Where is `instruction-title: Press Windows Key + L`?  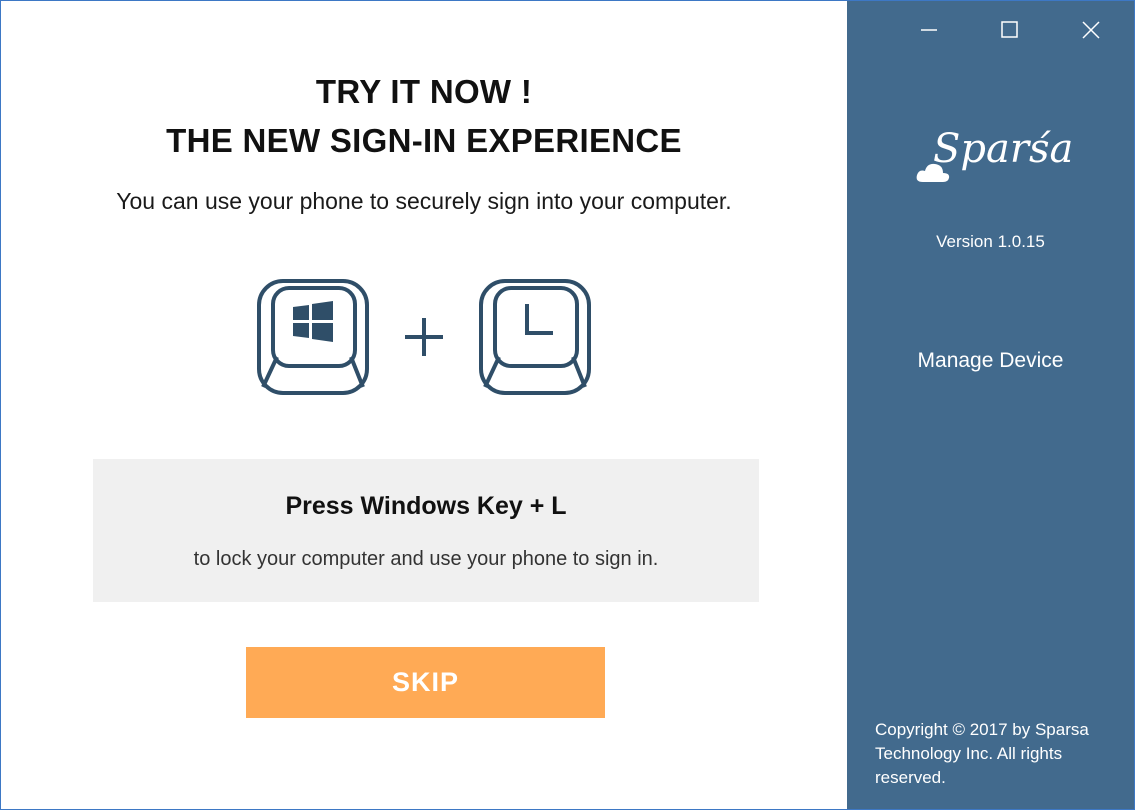
instruction-title: Press Windows Key + L is located at coordinates (426, 506).